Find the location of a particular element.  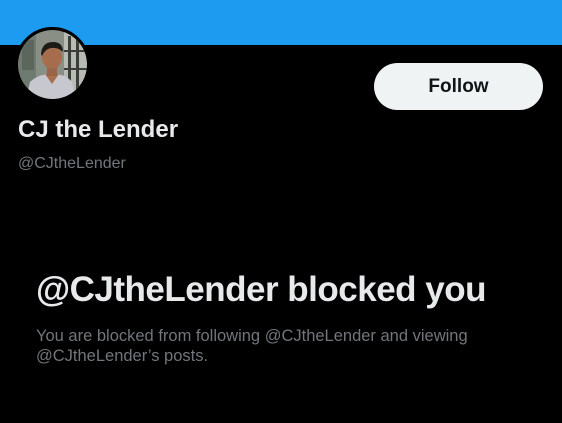

profile-display-name: CJ the Lender is located at coordinates (98, 129).